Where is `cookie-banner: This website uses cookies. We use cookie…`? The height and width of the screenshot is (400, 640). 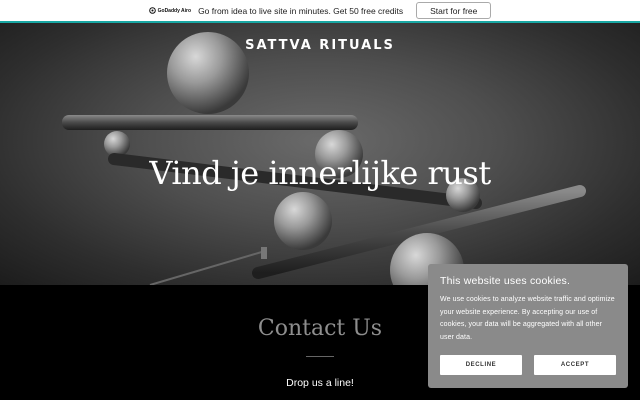 cookie-banner: This website uses cookies. We use cookie… is located at coordinates (528, 326).